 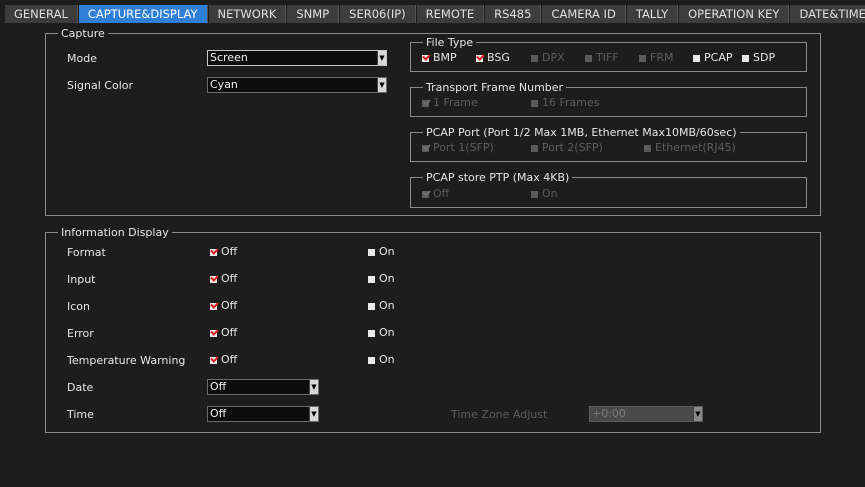 I want to click on file-type-dpx: DPX, so click(x=548, y=58).